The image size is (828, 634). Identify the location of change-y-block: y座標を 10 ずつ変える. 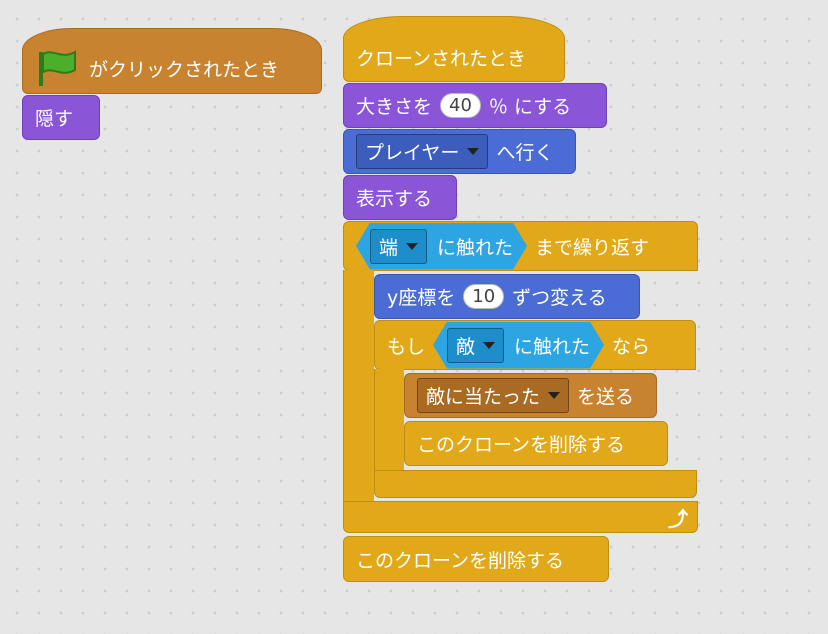
(507, 296).